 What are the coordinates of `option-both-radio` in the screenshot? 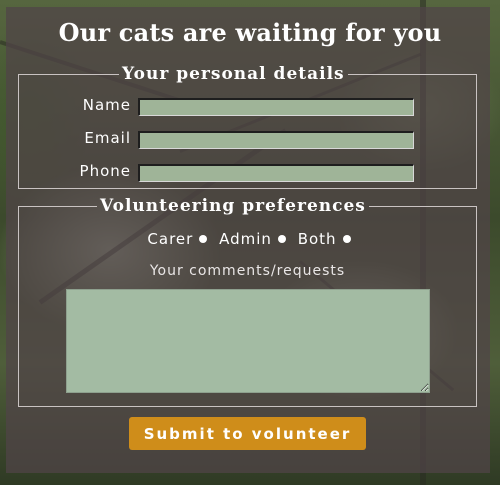 It's located at (346, 239).